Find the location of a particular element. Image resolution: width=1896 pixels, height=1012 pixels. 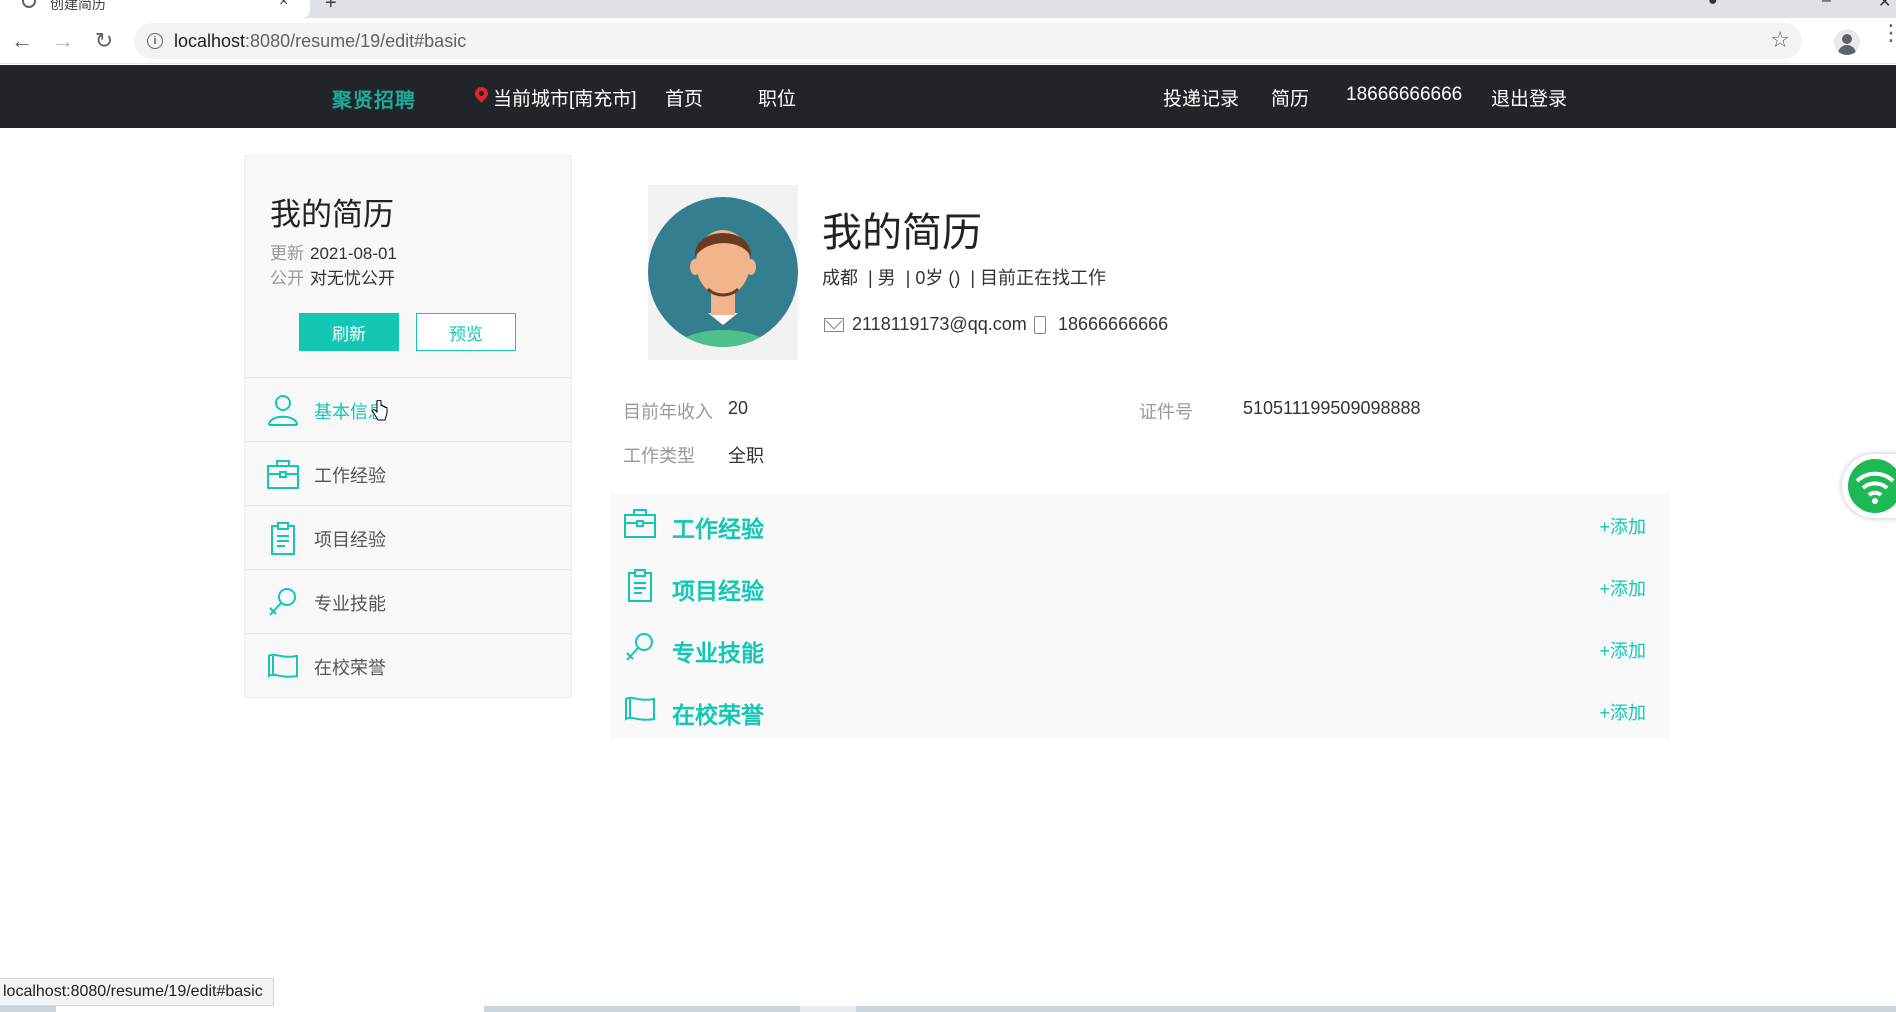

reload-icon: ↻ is located at coordinates (104, 41).